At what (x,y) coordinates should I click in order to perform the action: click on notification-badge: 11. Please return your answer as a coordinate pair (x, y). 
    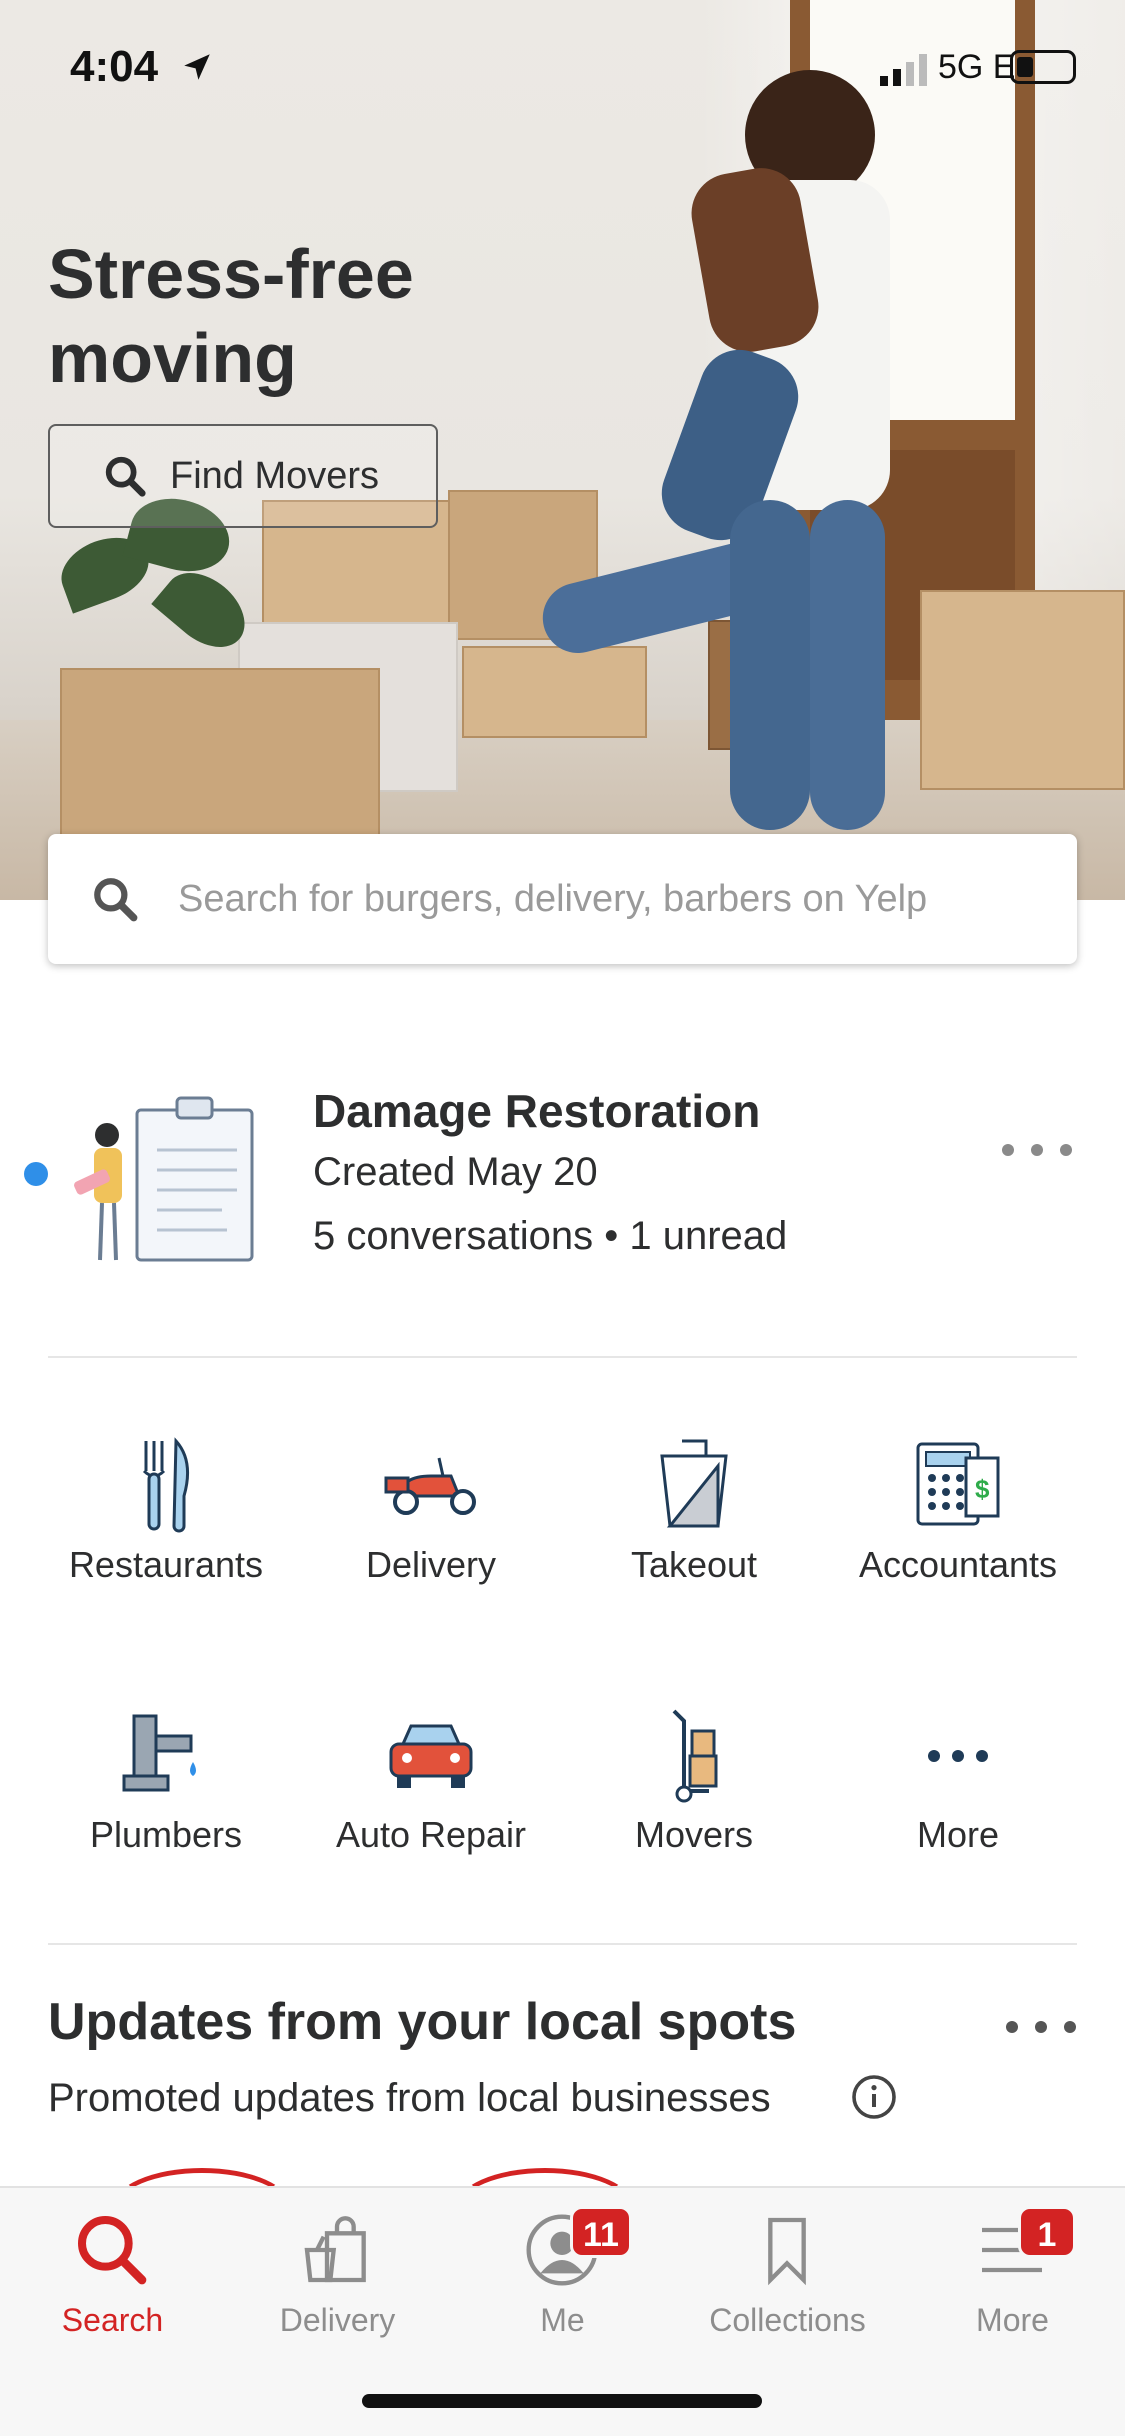
    Looking at the image, I should click on (601, 2232).